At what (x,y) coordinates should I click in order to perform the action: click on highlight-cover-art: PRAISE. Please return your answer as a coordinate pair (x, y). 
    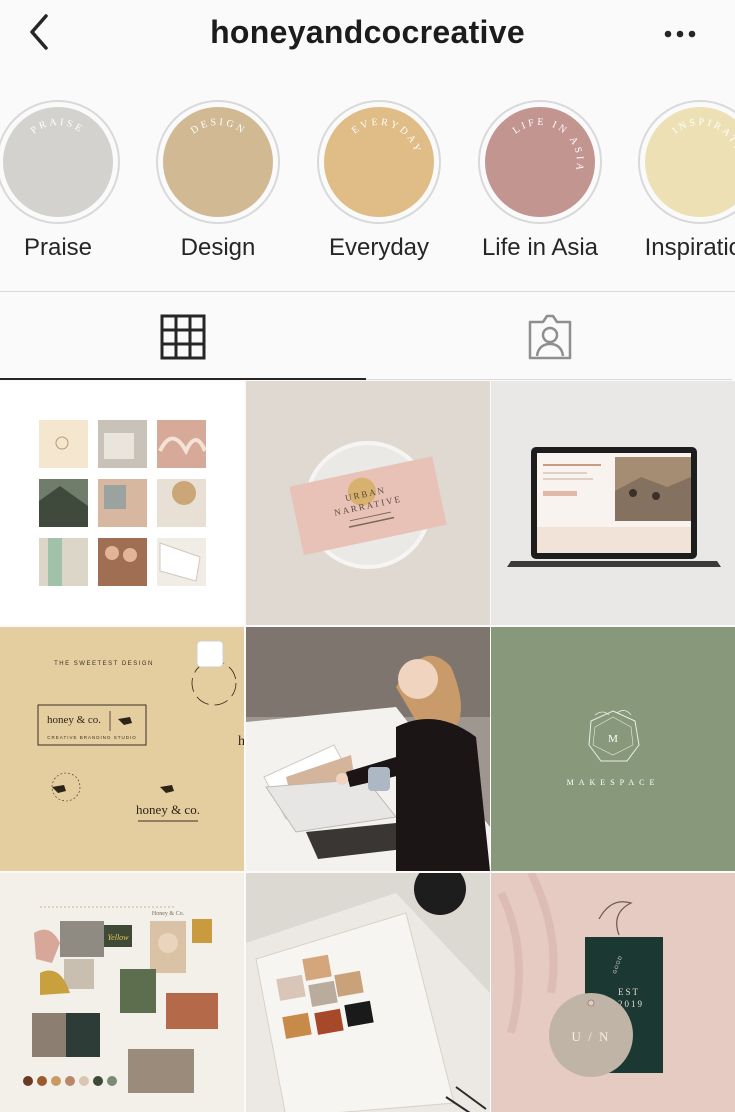
    Looking at the image, I should click on (57, 127).